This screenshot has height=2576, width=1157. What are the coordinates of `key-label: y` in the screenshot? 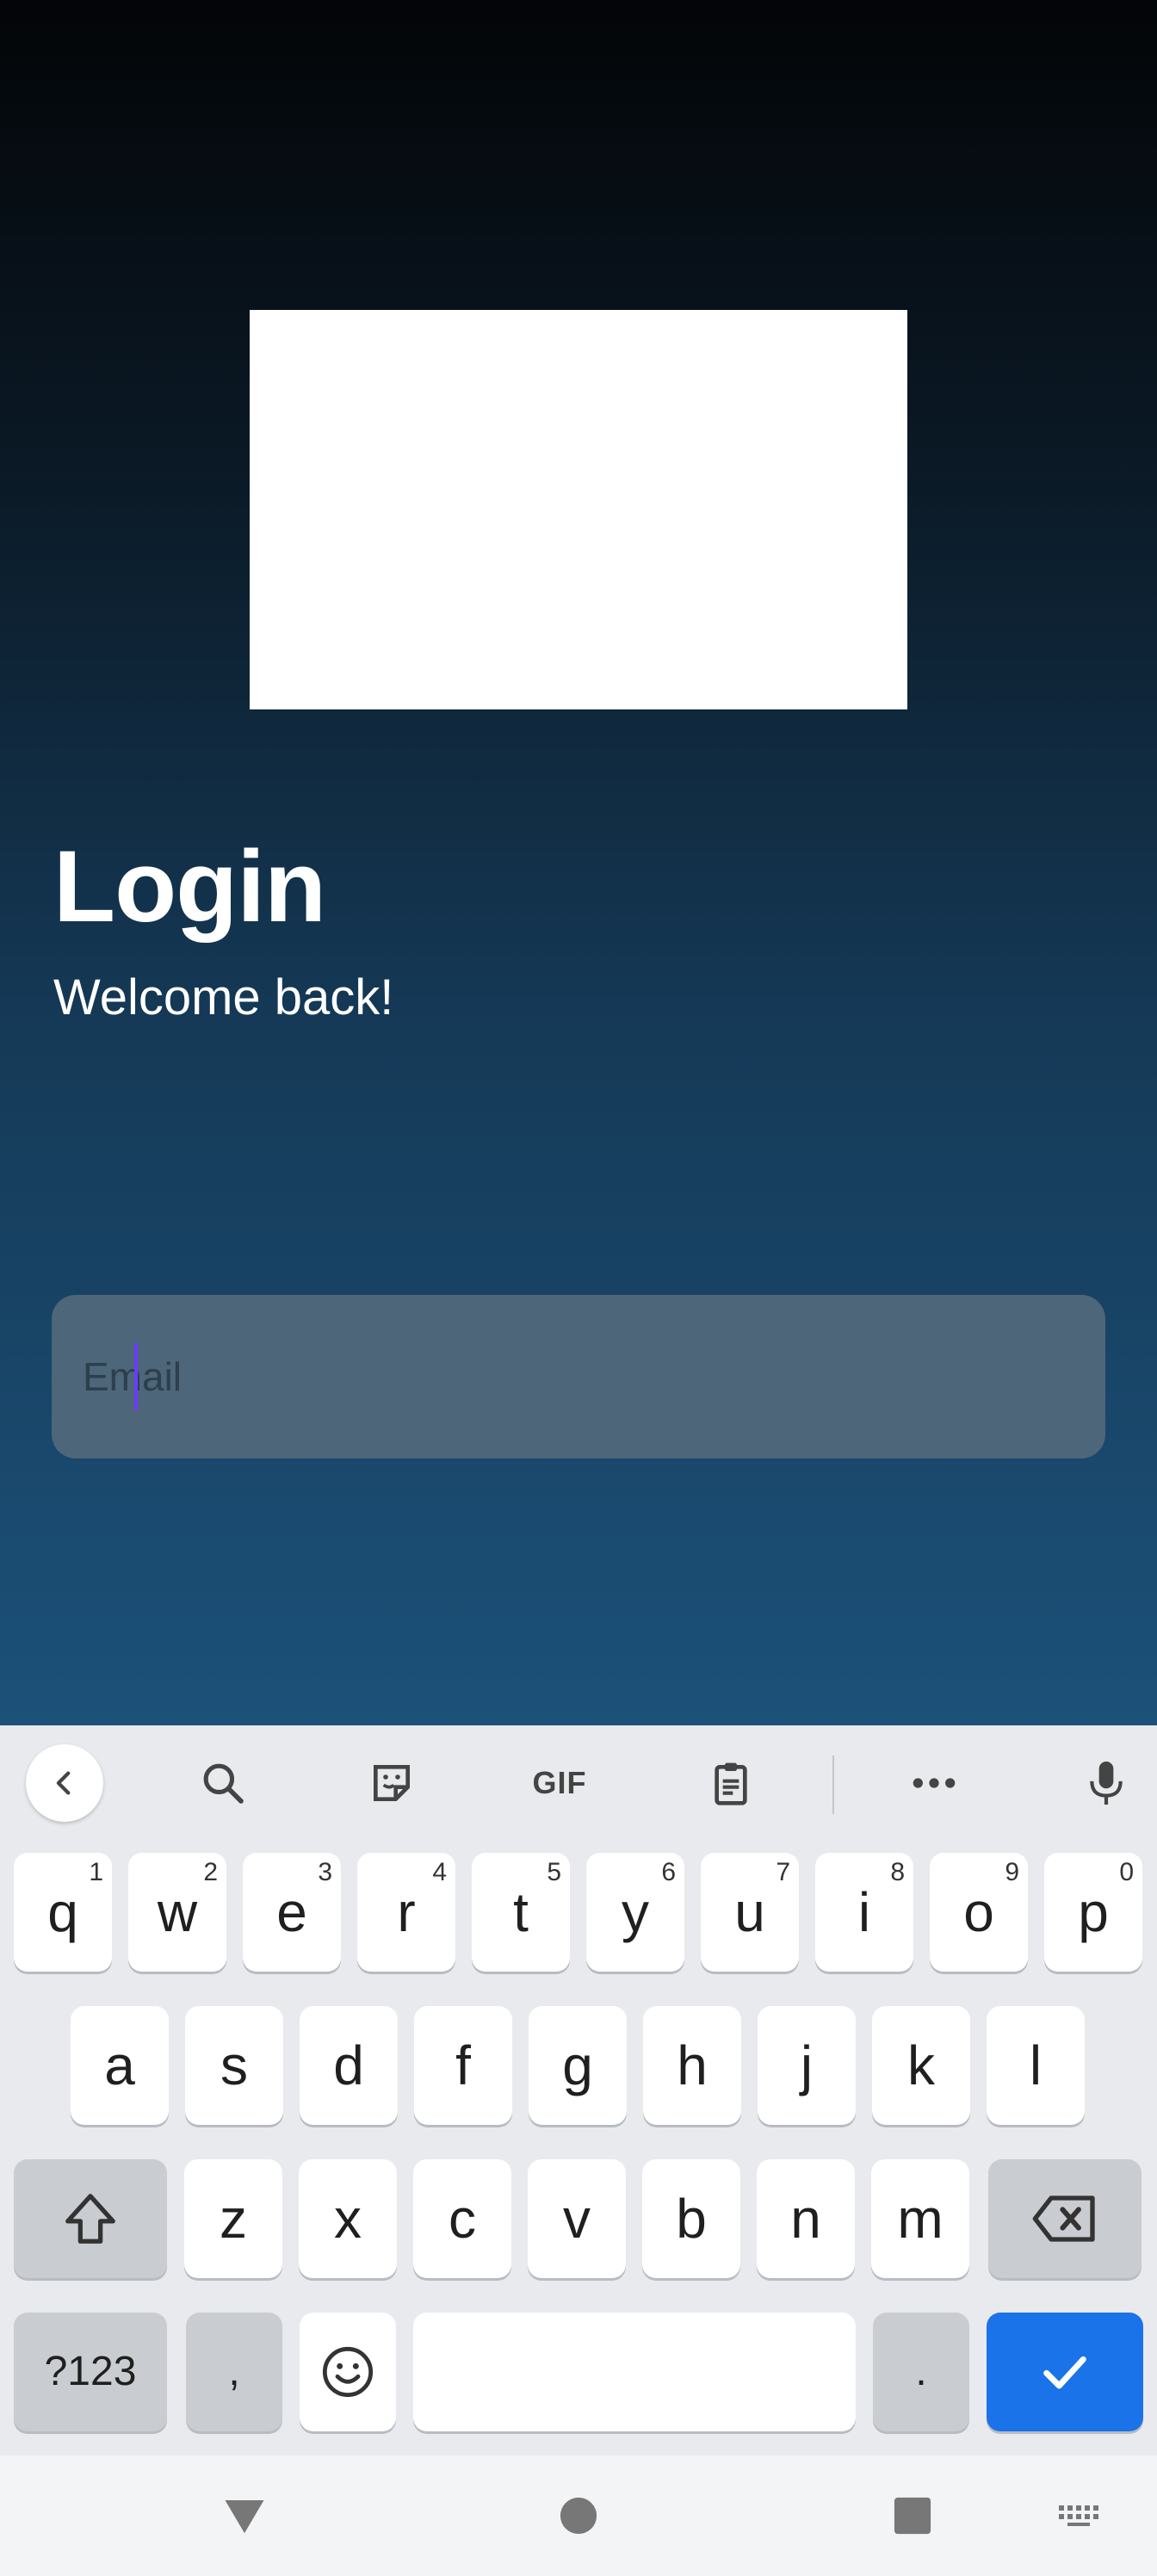 It's located at (636, 1912).